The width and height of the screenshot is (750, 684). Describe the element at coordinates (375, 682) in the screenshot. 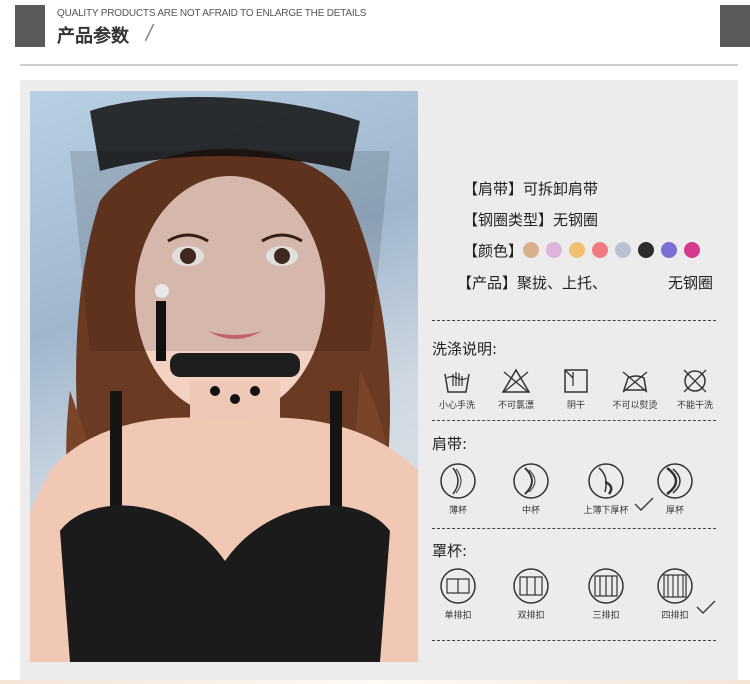

I see `bottom-border` at that location.